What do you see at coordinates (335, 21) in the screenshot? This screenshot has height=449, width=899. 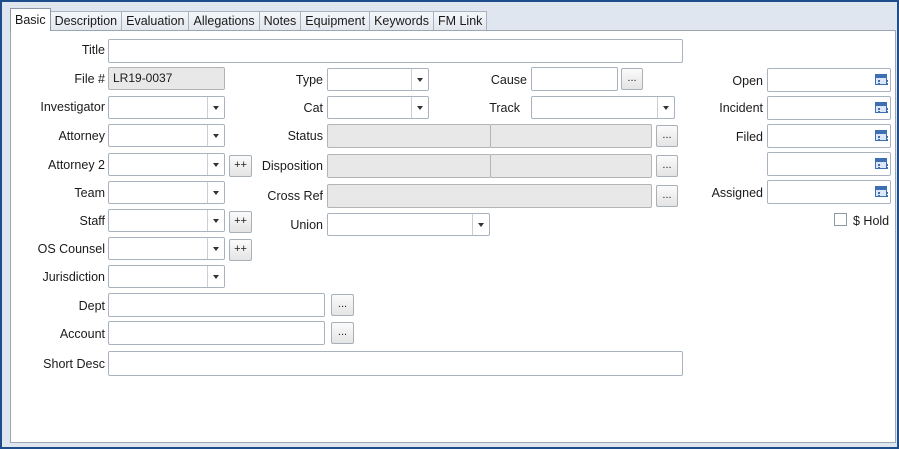 I see `tab-equipment: Equipment` at bounding box center [335, 21].